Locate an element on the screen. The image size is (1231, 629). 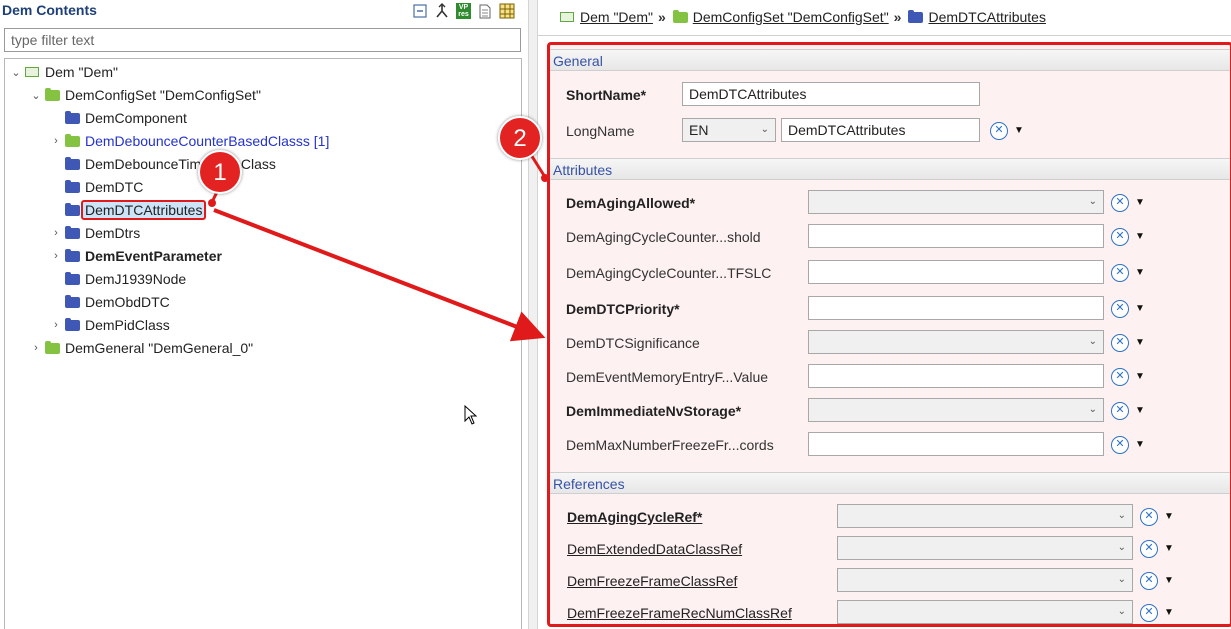
tree-node-dempidclass: › DemPidClass is located at coordinates (109, 325).